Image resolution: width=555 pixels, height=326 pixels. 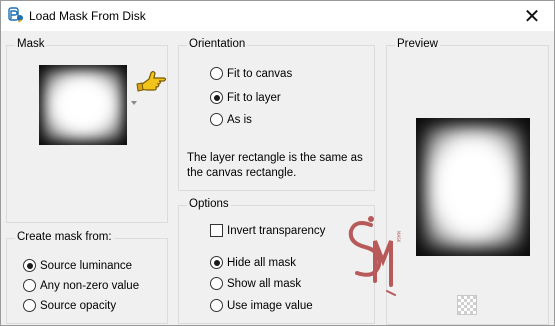 I want to click on radio-any-non-zero: Any non-zero value, so click(x=81, y=285).